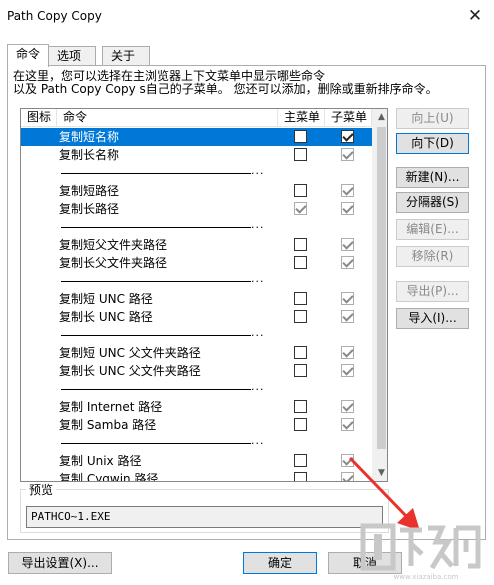 The width and height of the screenshot is (494, 585). I want to click on remove-command-button: 移除(R), so click(432, 256).